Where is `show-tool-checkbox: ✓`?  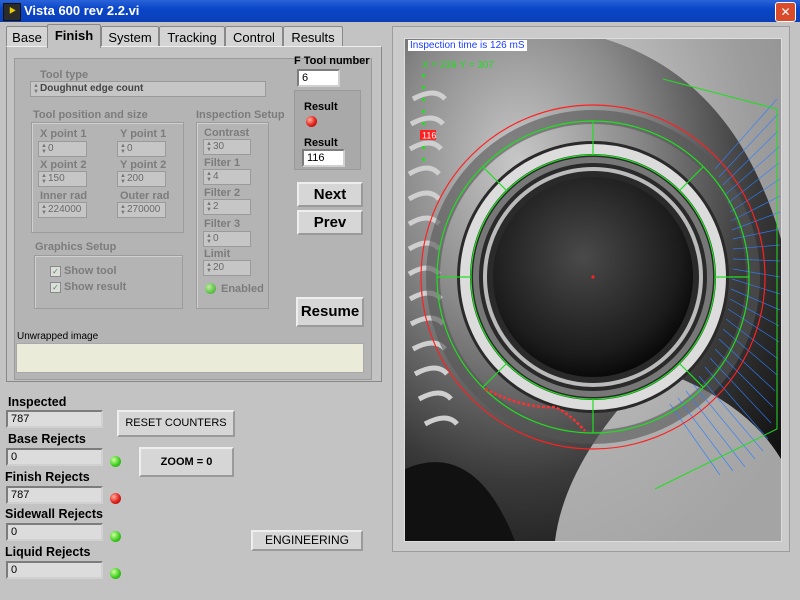 show-tool-checkbox: ✓ is located at coordinates (55, 271).